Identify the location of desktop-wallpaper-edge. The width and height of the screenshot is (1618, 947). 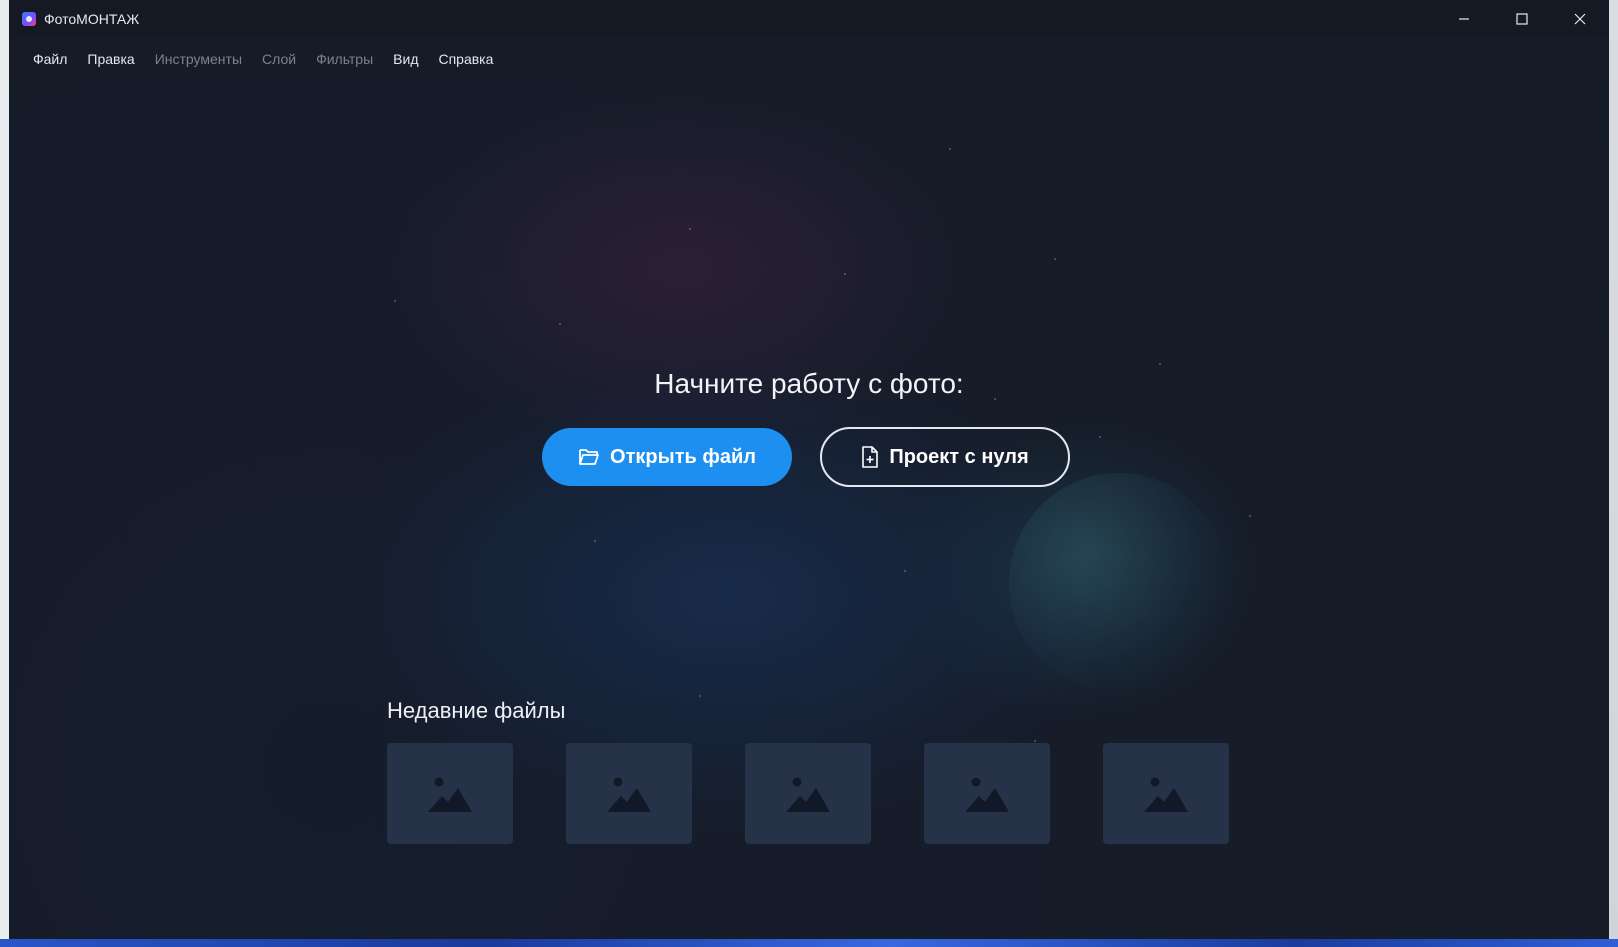
(809, 943).